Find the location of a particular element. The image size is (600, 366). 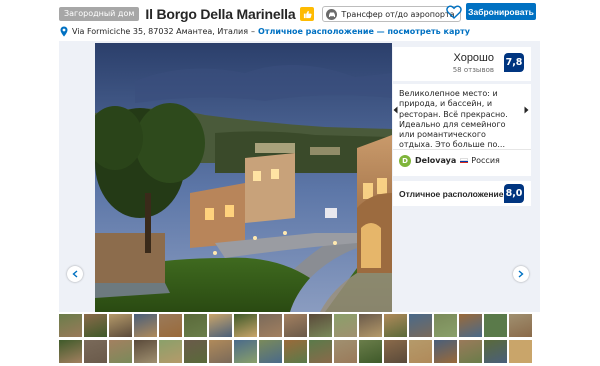

airport-transfer-label: Трансфер от/до аэропорта is located at coordinates (398, 14).